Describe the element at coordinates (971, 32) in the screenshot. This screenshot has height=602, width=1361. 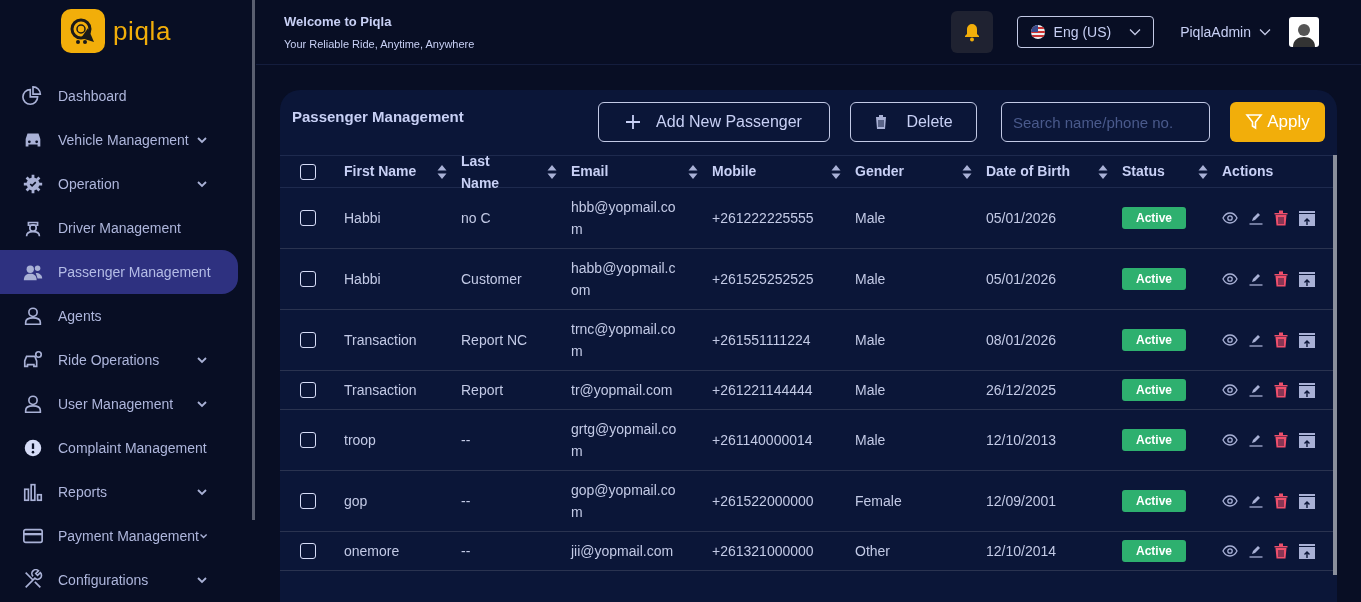
I see `notification-button` at that location.